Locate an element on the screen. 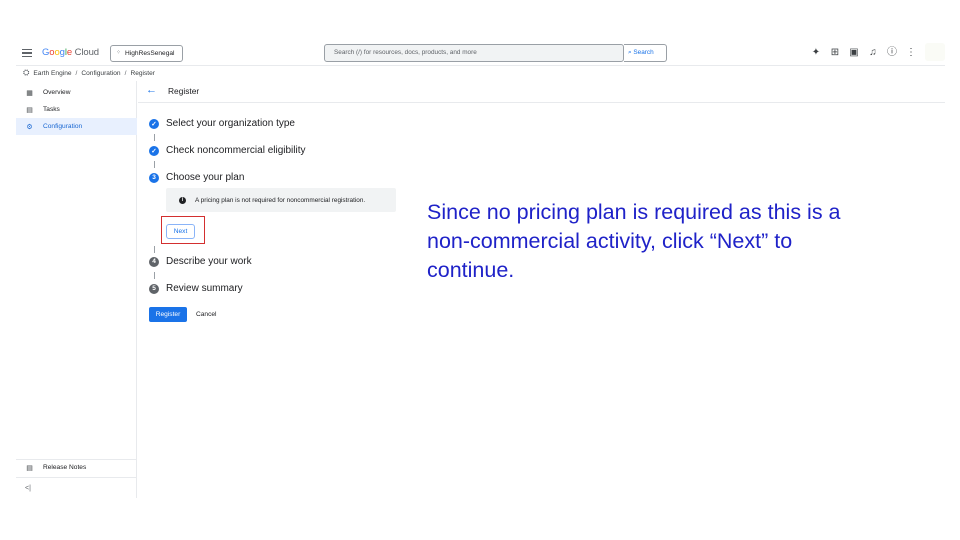 The height and width of the screenshot is (540, 960). page-title: Register is located at coordinates (184, 91).